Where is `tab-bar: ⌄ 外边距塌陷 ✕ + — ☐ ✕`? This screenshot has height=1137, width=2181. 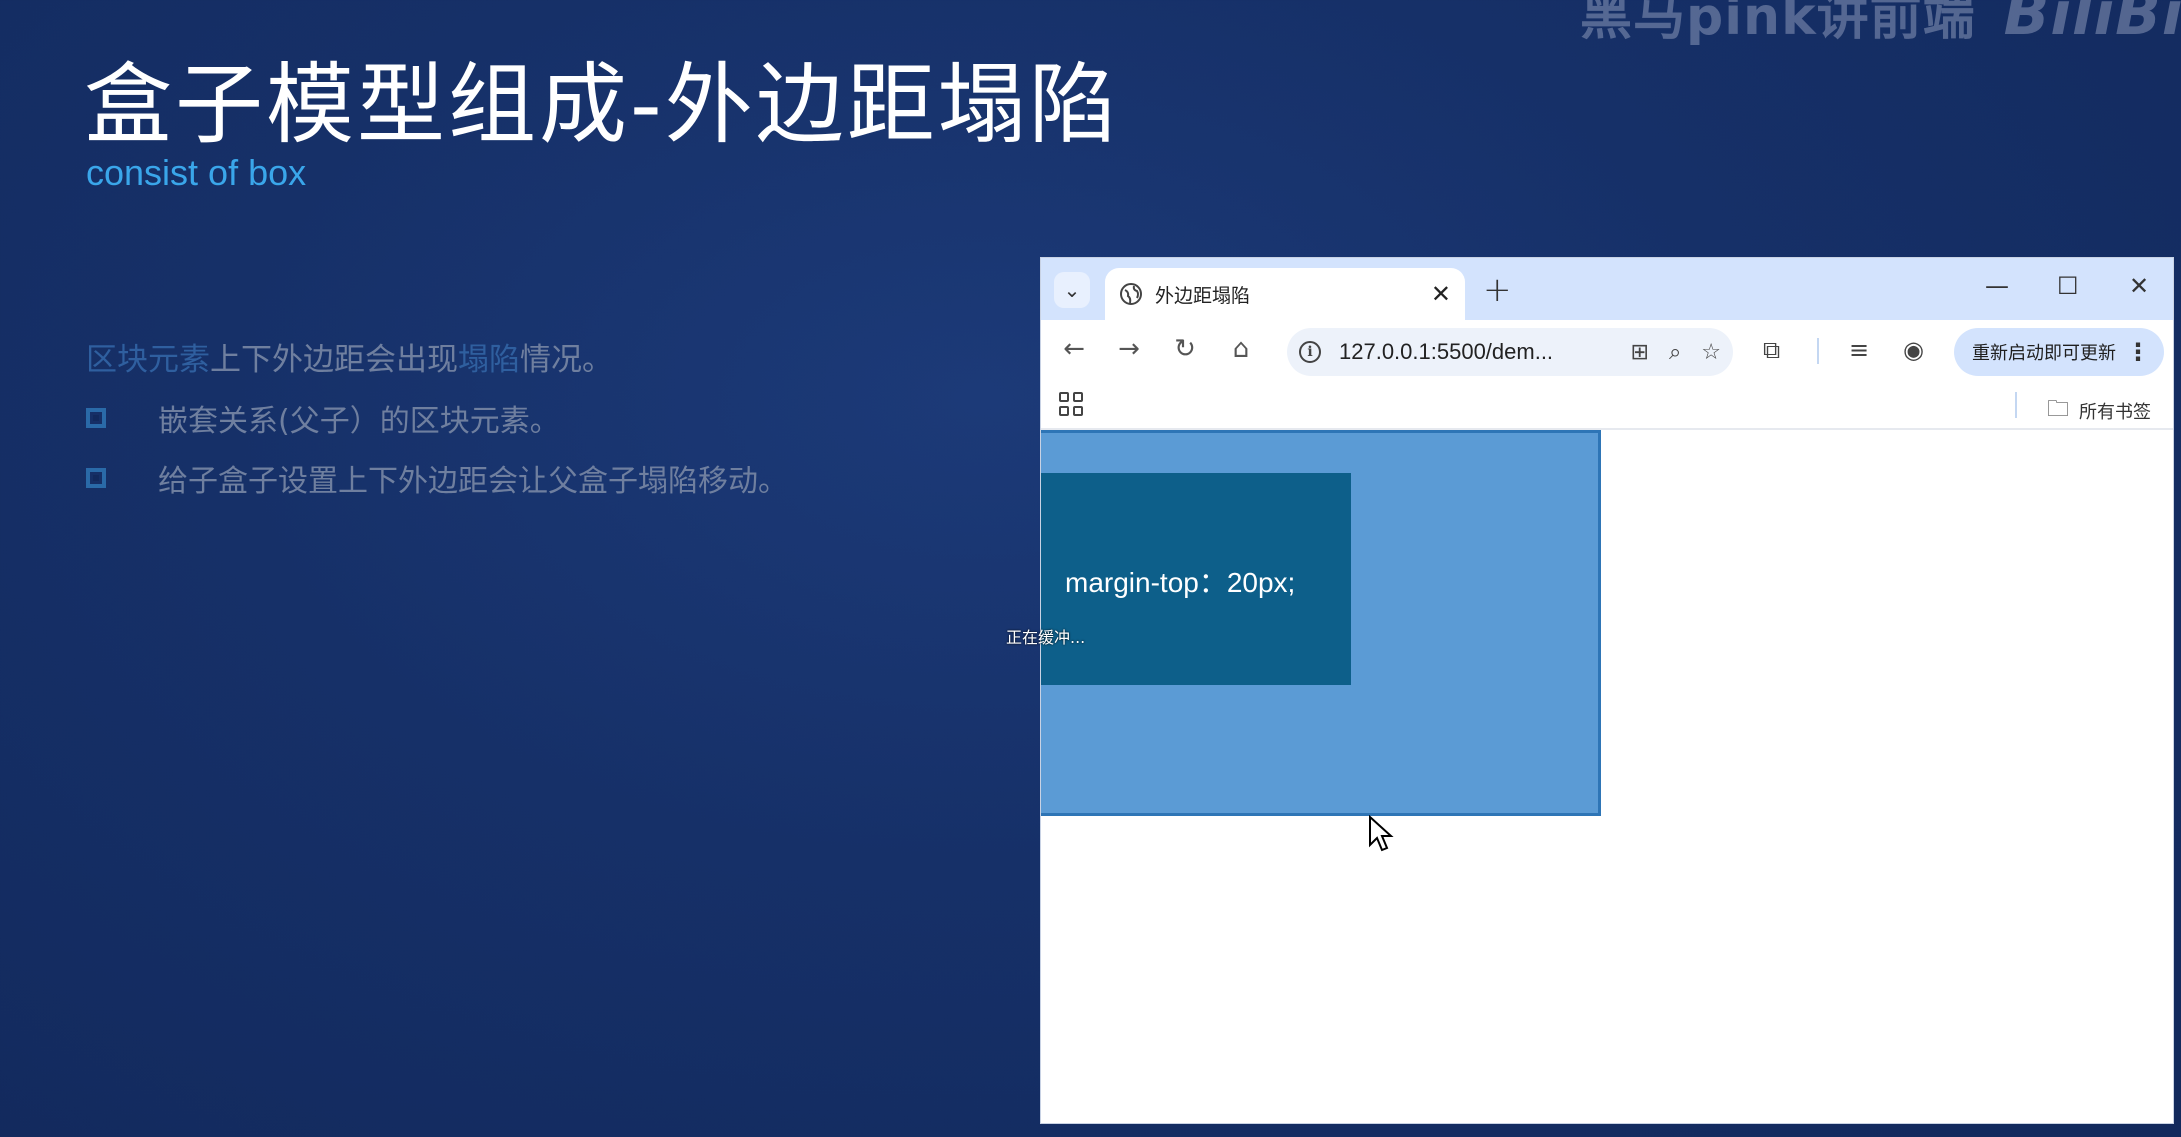
tab-bar: ⌄ 外边距塌陷 ✕ + — ☐ ✕ is located at coordinates (1607, 289).